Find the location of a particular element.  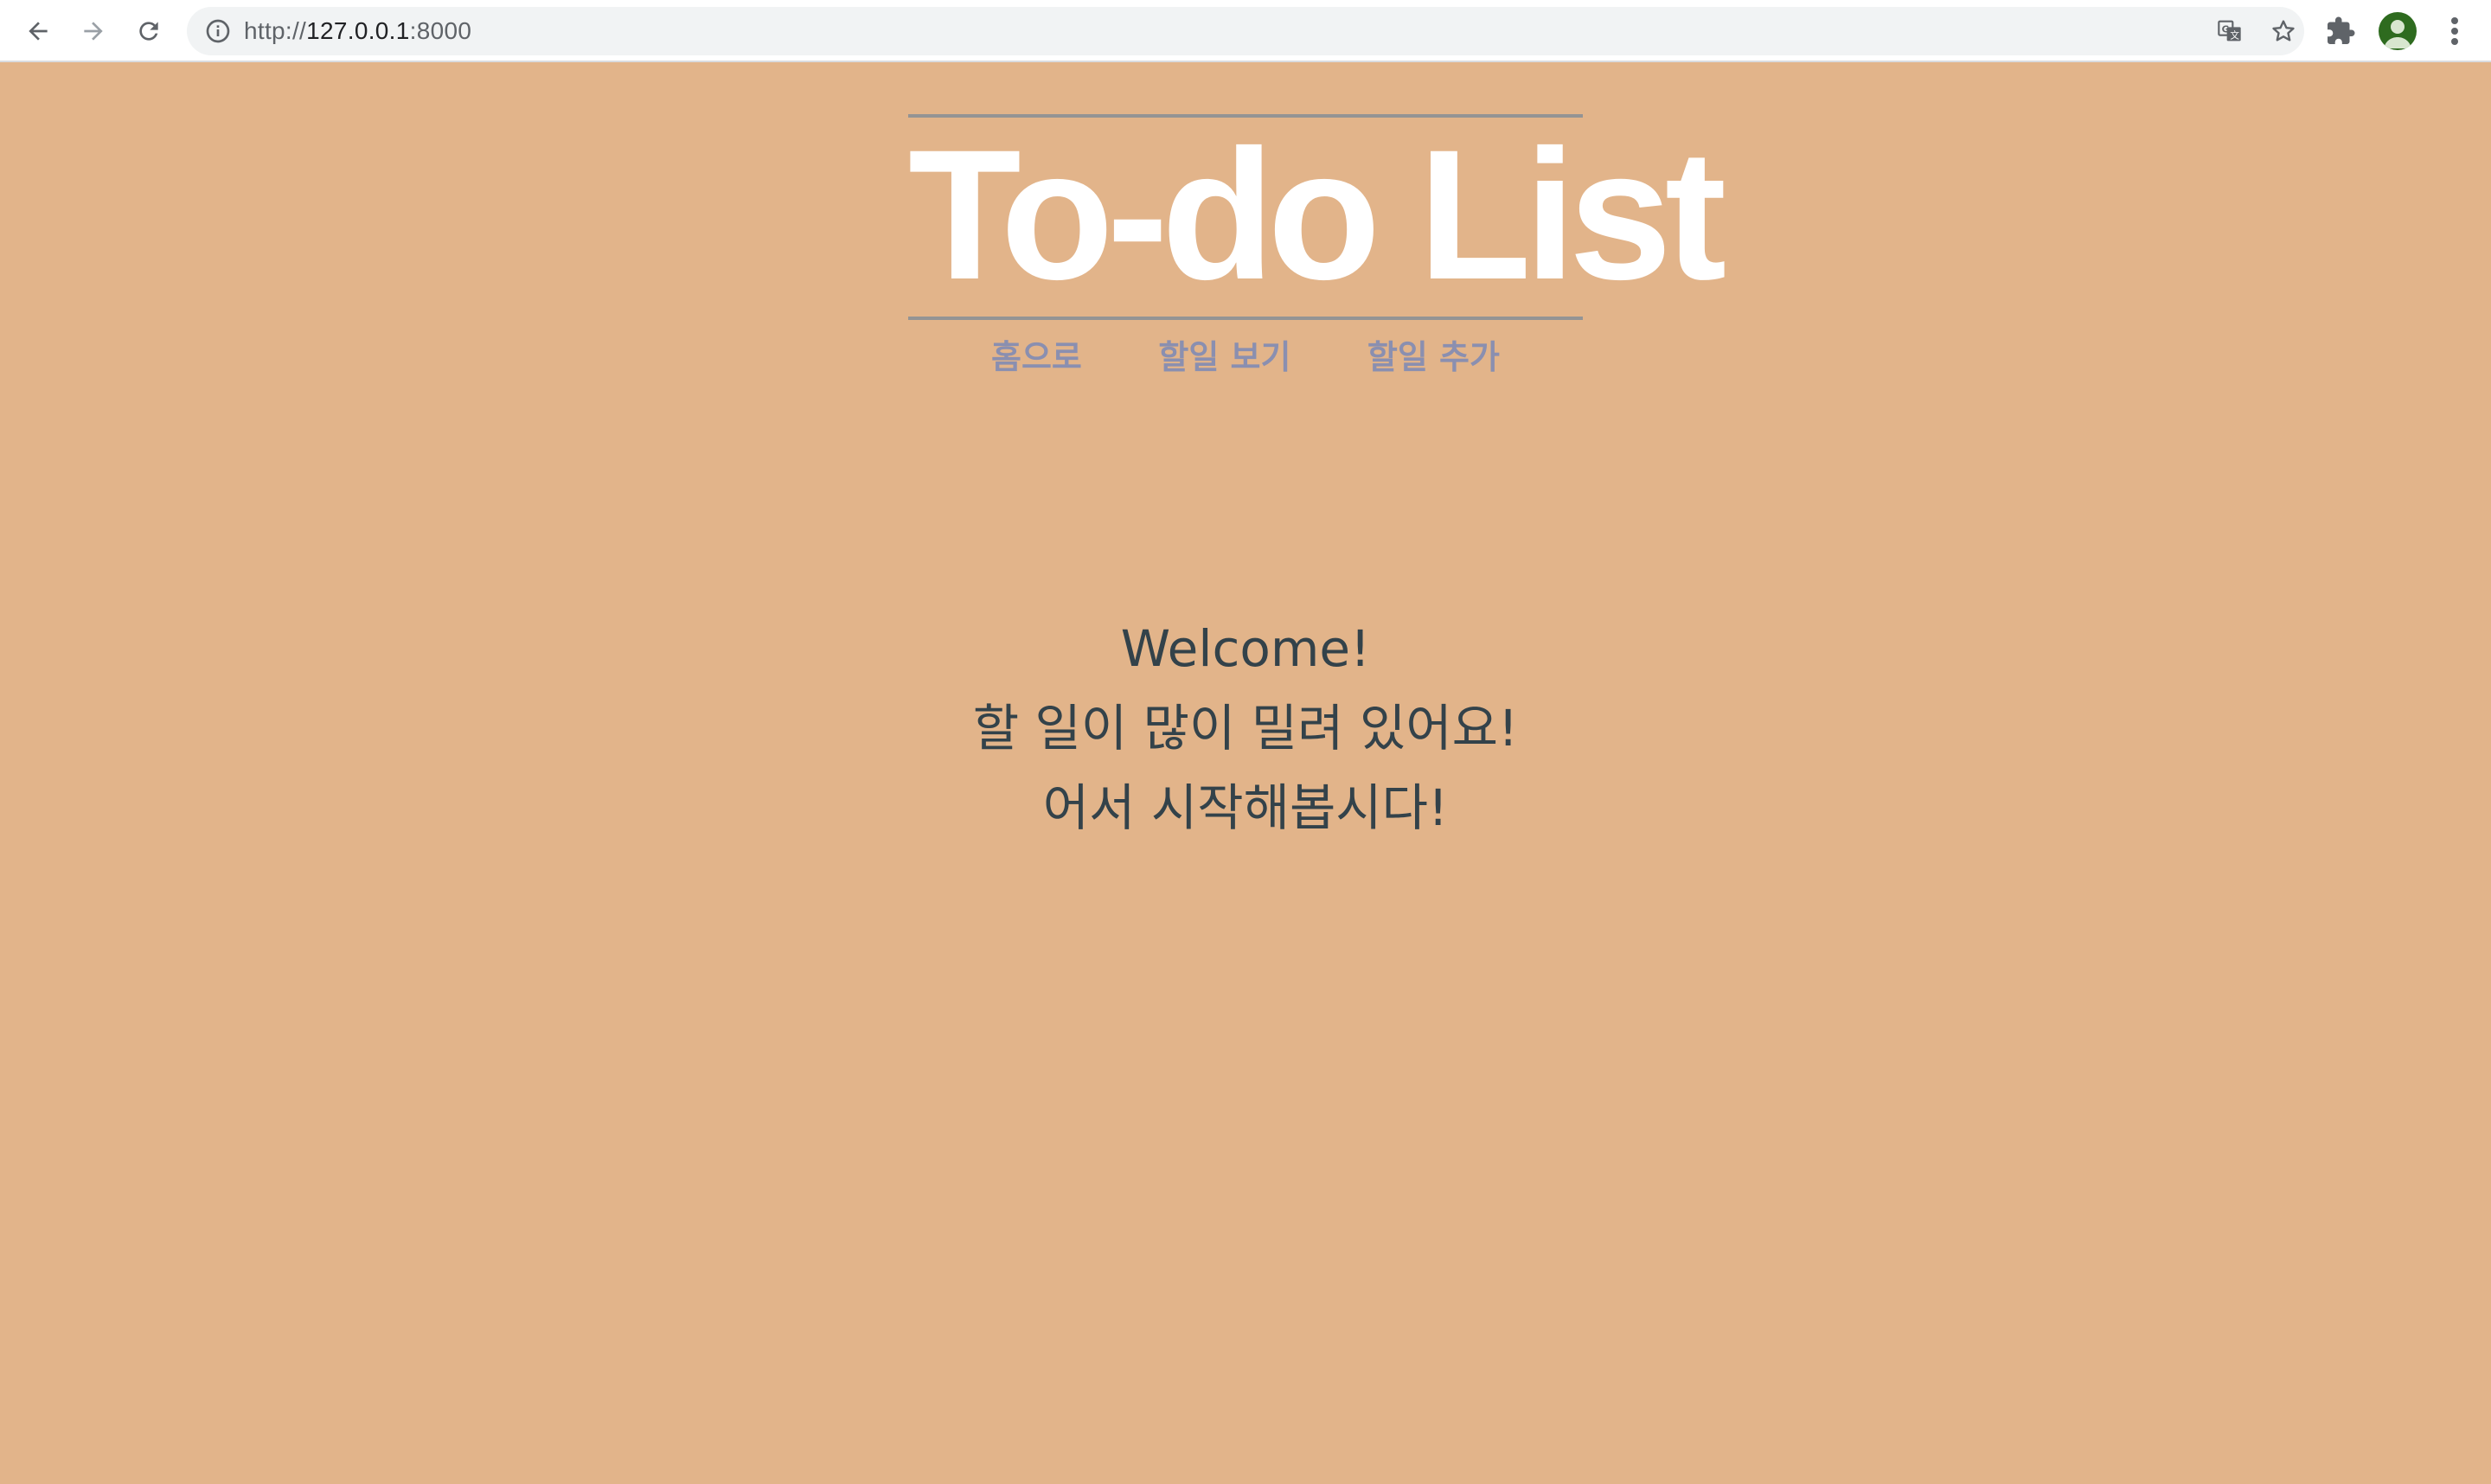

welcome-line-1: Welcome! is located at coordinates (1246, 648).